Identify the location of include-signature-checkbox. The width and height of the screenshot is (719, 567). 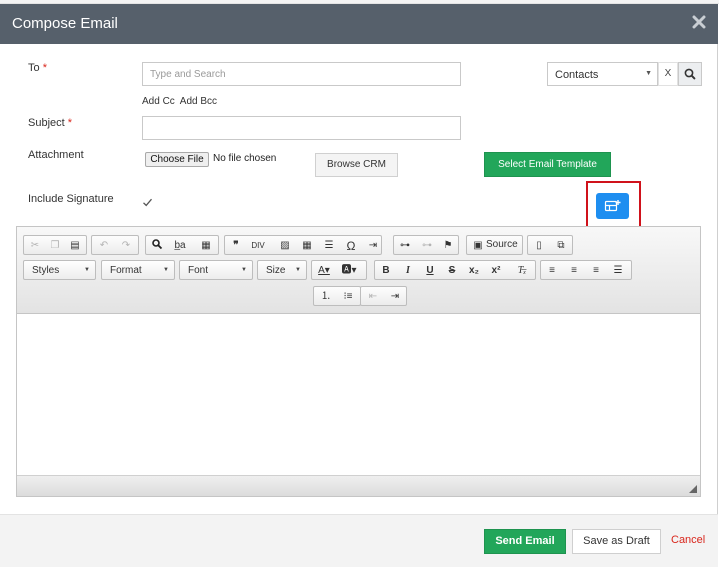
(147, 202).